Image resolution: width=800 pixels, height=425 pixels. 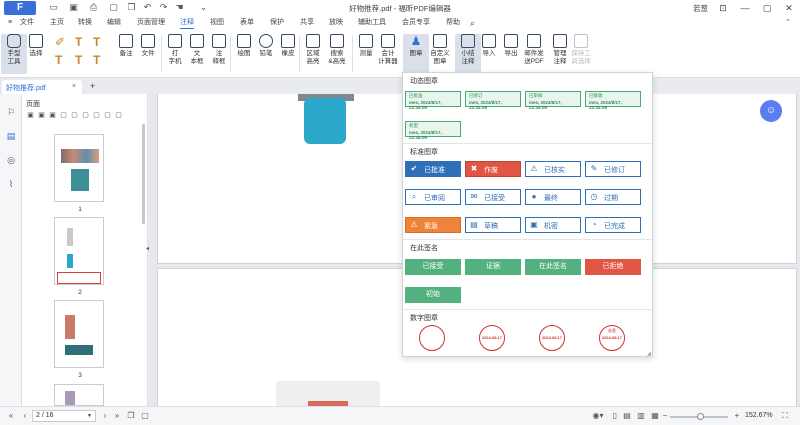 I want to click on redo-icon: ↷, so click(x=163, y=7).